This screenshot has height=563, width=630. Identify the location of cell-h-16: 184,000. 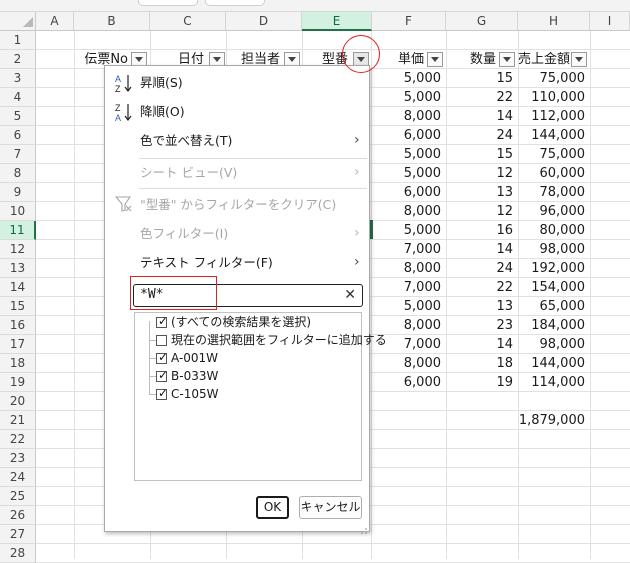
(554, 325).